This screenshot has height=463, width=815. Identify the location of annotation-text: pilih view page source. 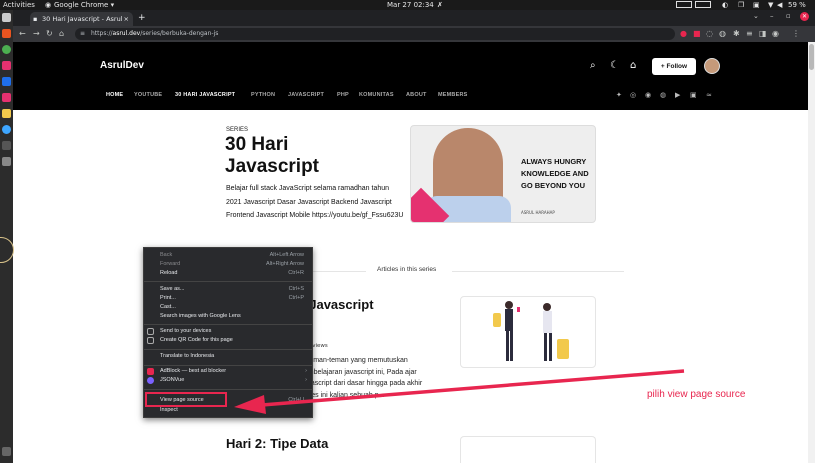
(696, 394).